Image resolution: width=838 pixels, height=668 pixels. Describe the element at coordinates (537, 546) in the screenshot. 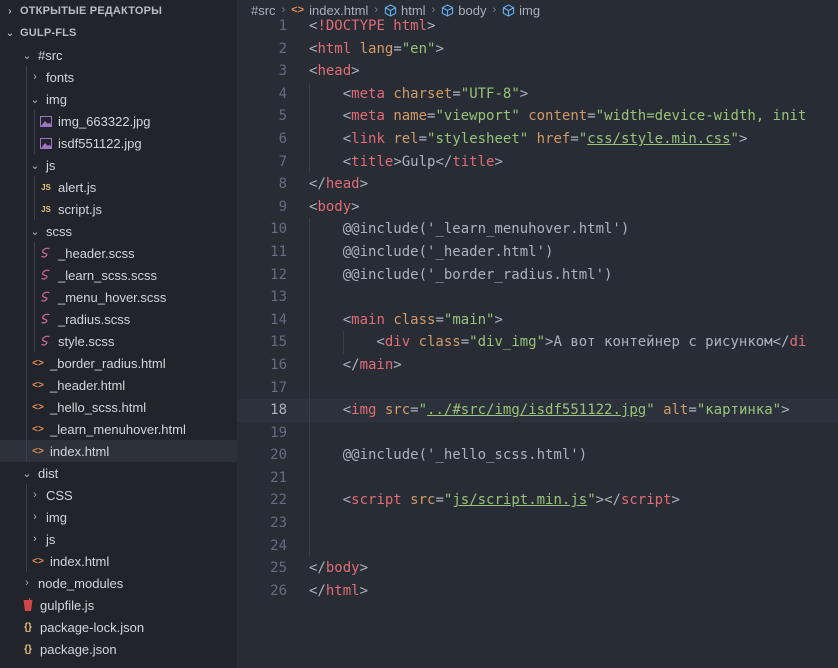

I see `code-line: 24` at that location.